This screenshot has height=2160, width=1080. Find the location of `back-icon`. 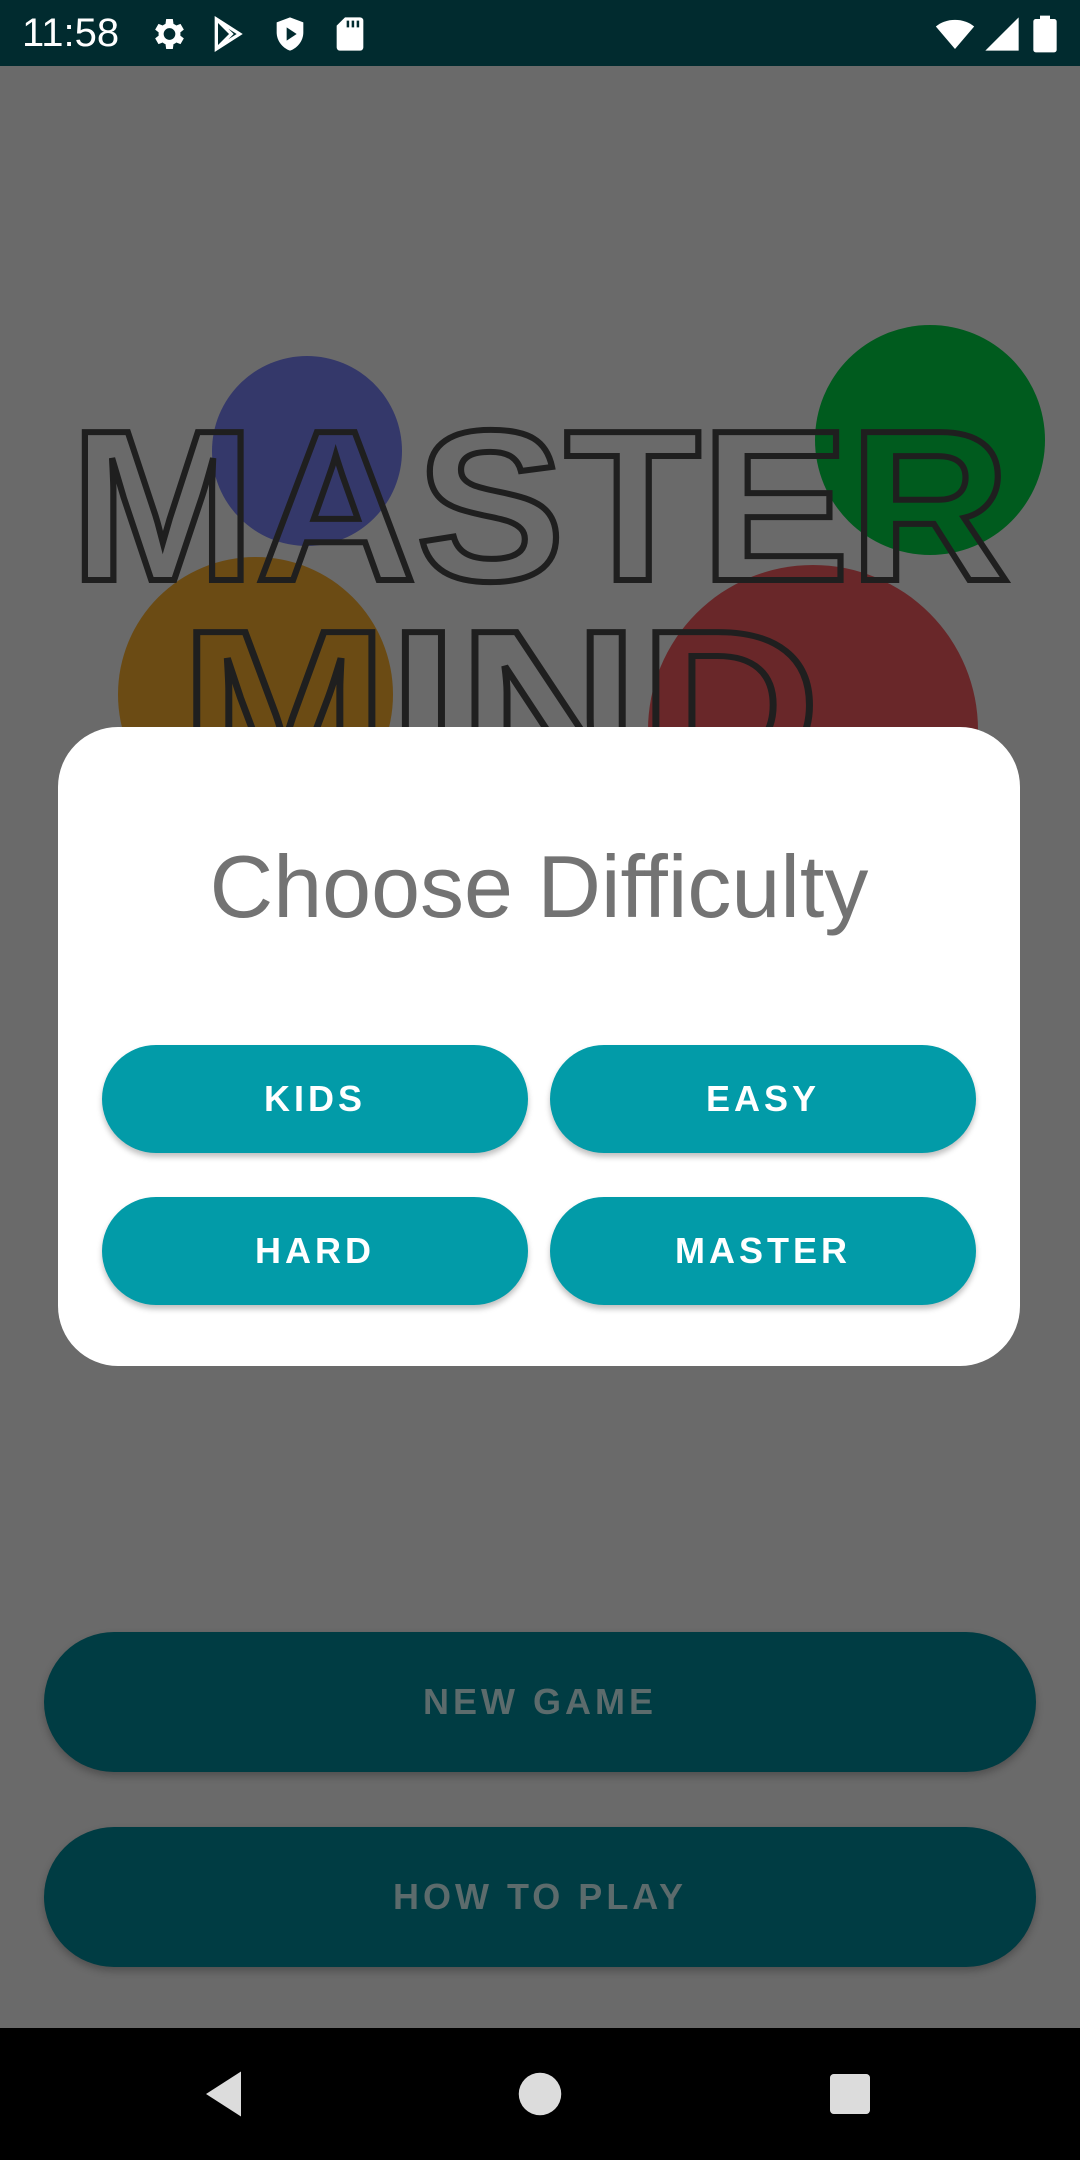

back-icon is located at coordinates (226, 2094).